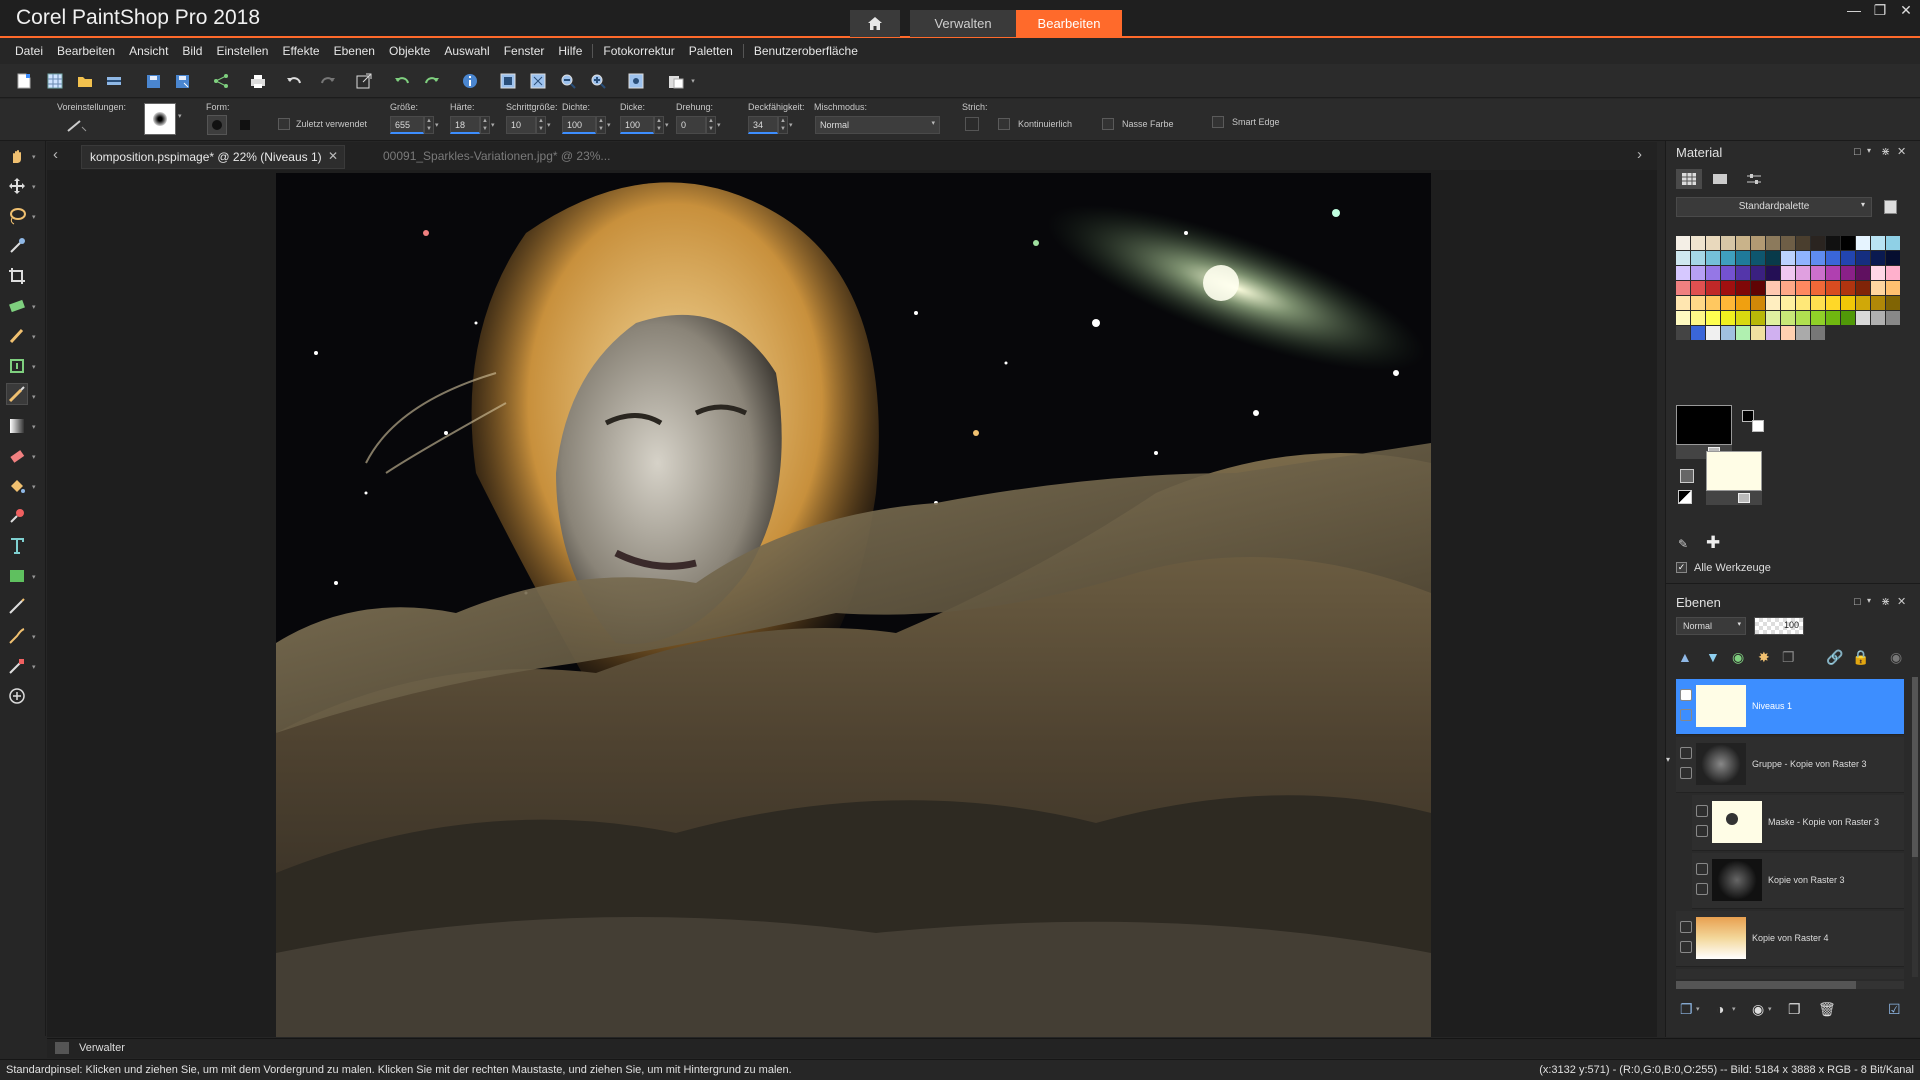 The width and height of the screenshot is (1920, 1080). Describe the element at coordinates (1720, 179) in the screenshot. I see `gradient-view-button` at that location.